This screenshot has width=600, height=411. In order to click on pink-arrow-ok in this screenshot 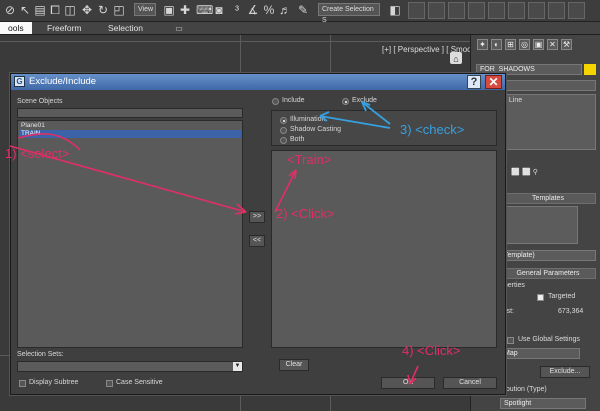, I will do `click(413, 375)`.